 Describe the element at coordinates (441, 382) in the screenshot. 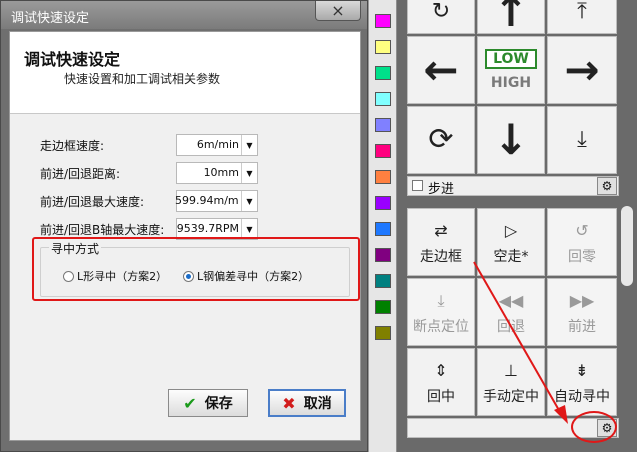

I see `action-button: ⇕ 回中` at that location.